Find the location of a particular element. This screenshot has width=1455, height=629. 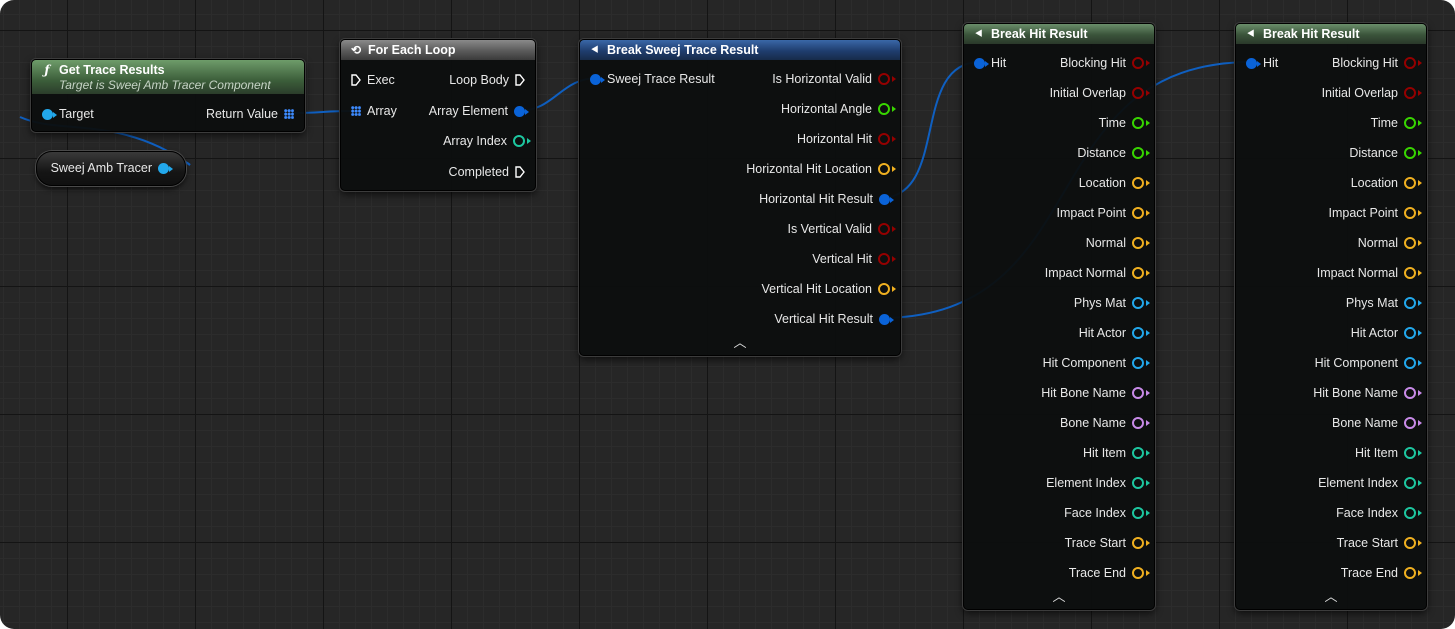

sweej-amb-tracer-variable-node: Sweej Amb Tracer is located at coordinates (111, 168).